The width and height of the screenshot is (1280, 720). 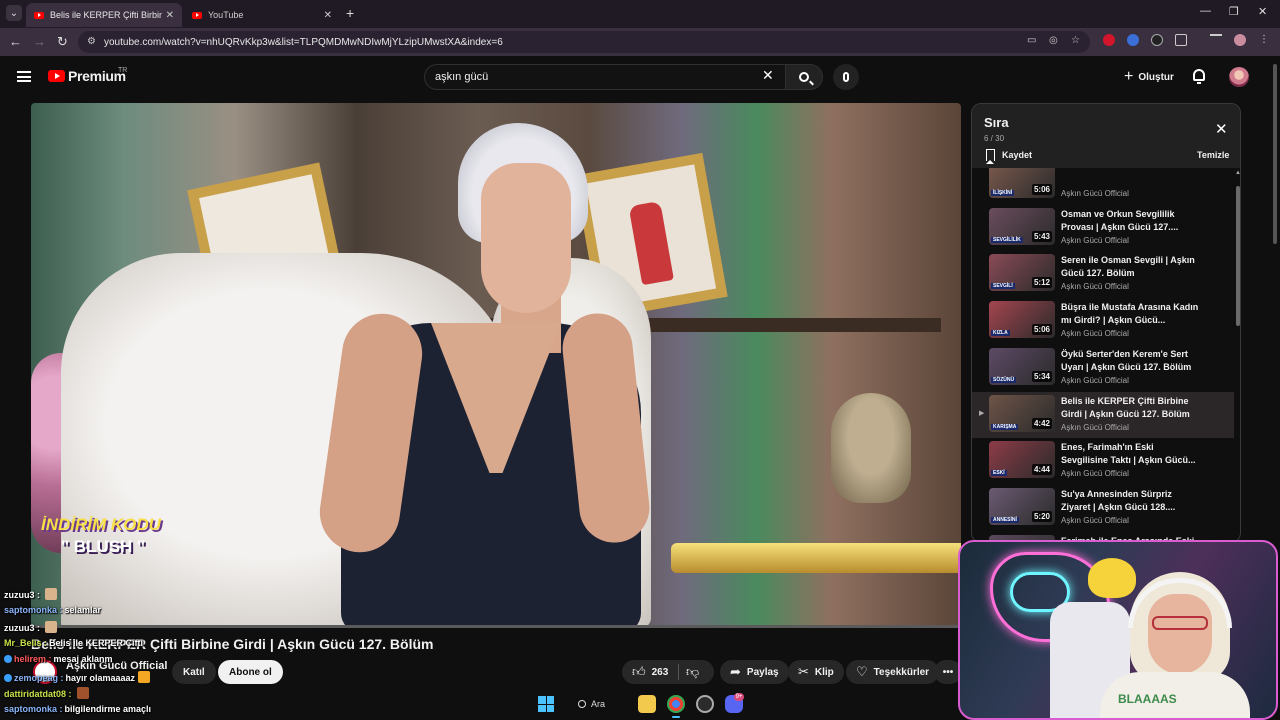 What do you see at coordinates (1022, 413) in the screenshot?
I see `playlist-thumbnail: KARIŞMA 4:42` at bounding box center [1022, 413].